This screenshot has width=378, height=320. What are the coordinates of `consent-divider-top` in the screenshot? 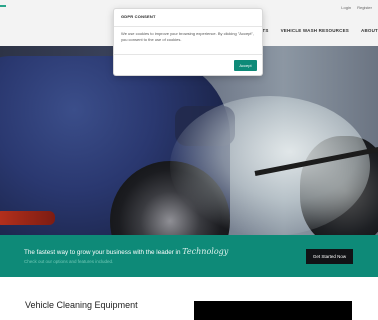 It's located at (188, 26).